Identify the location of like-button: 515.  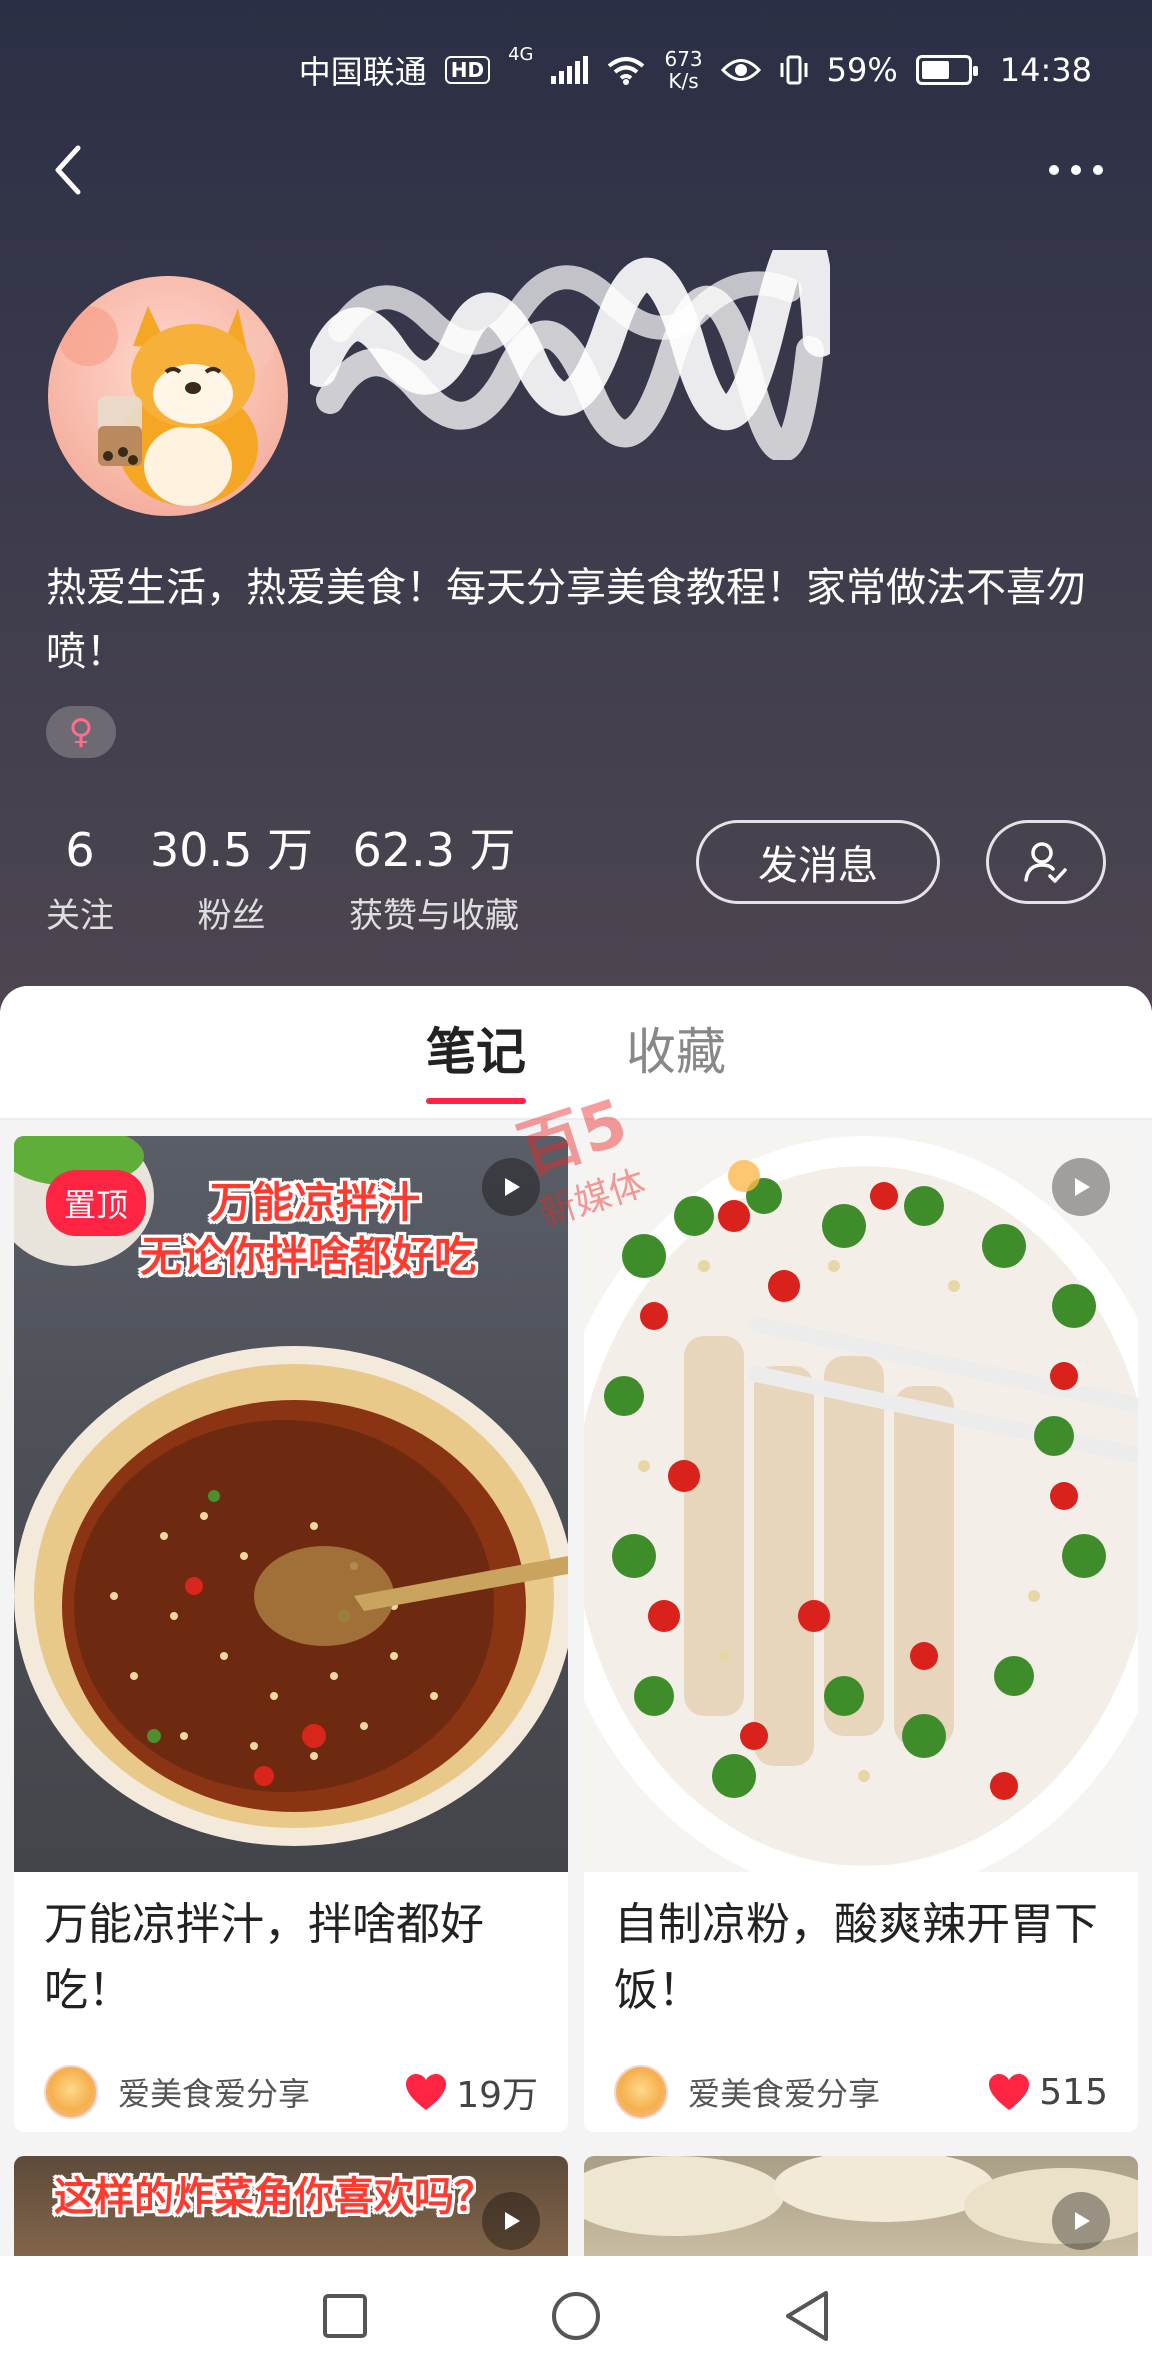
(1047, 2092).